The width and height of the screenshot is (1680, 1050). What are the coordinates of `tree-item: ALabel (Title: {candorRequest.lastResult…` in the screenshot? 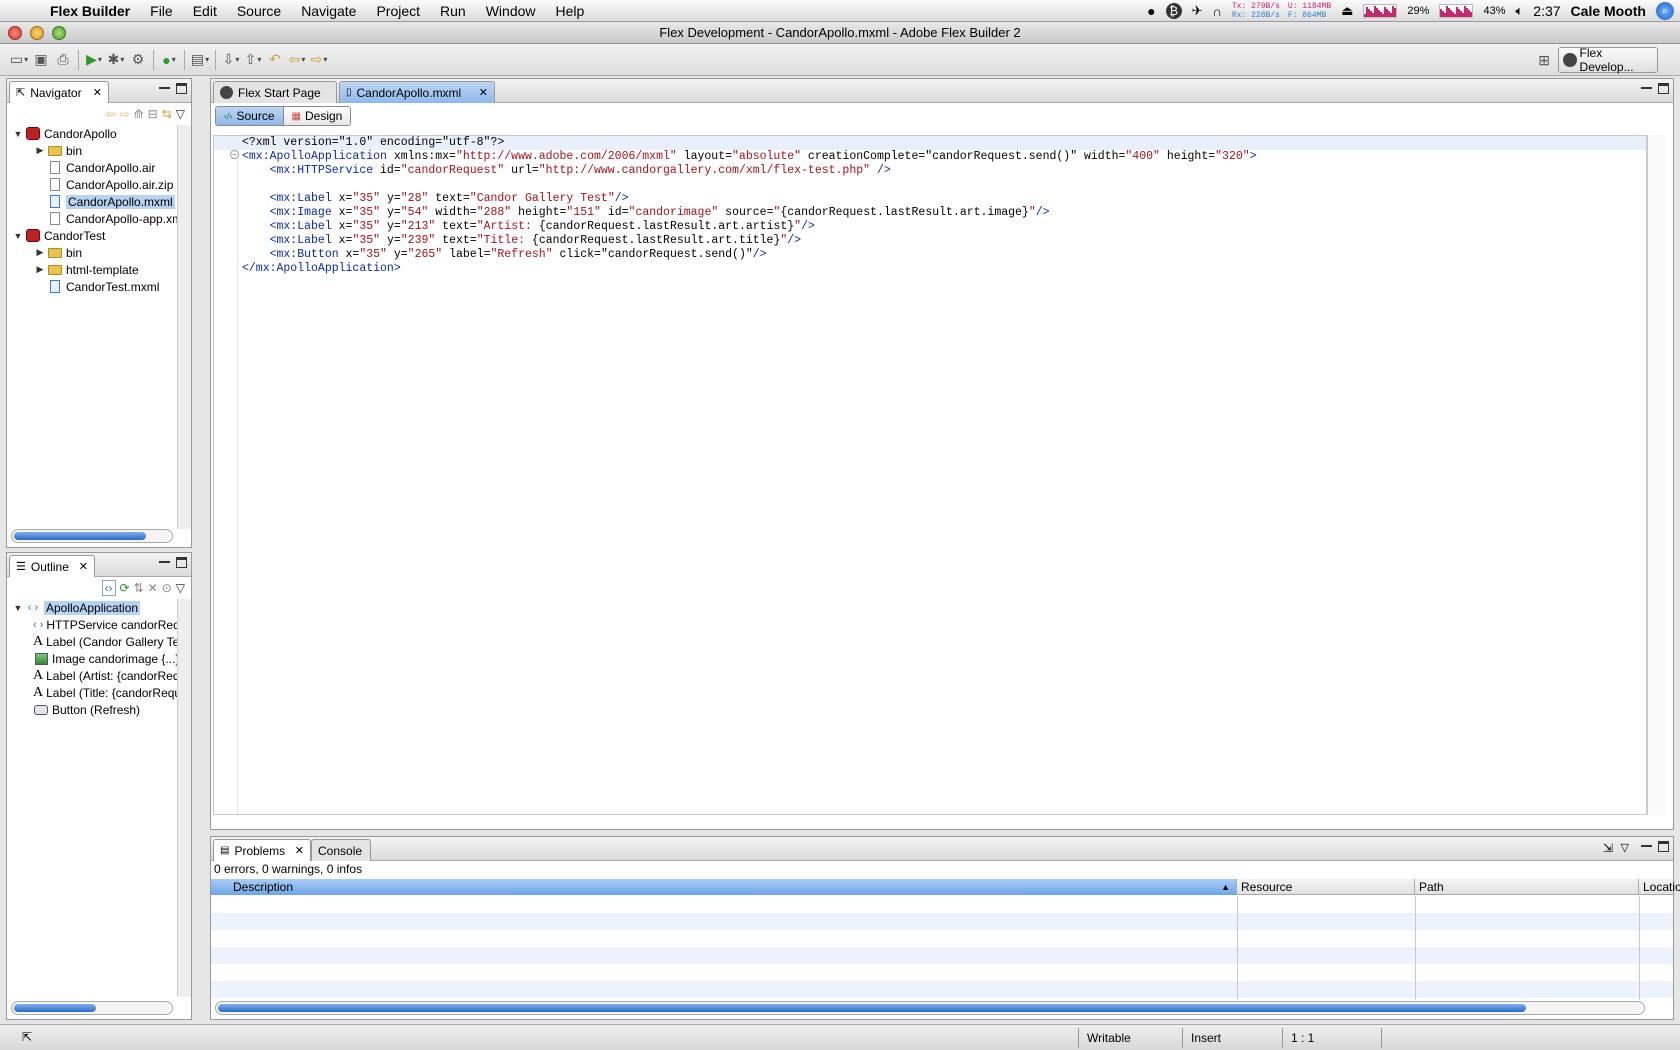 It's located at (99, 692).